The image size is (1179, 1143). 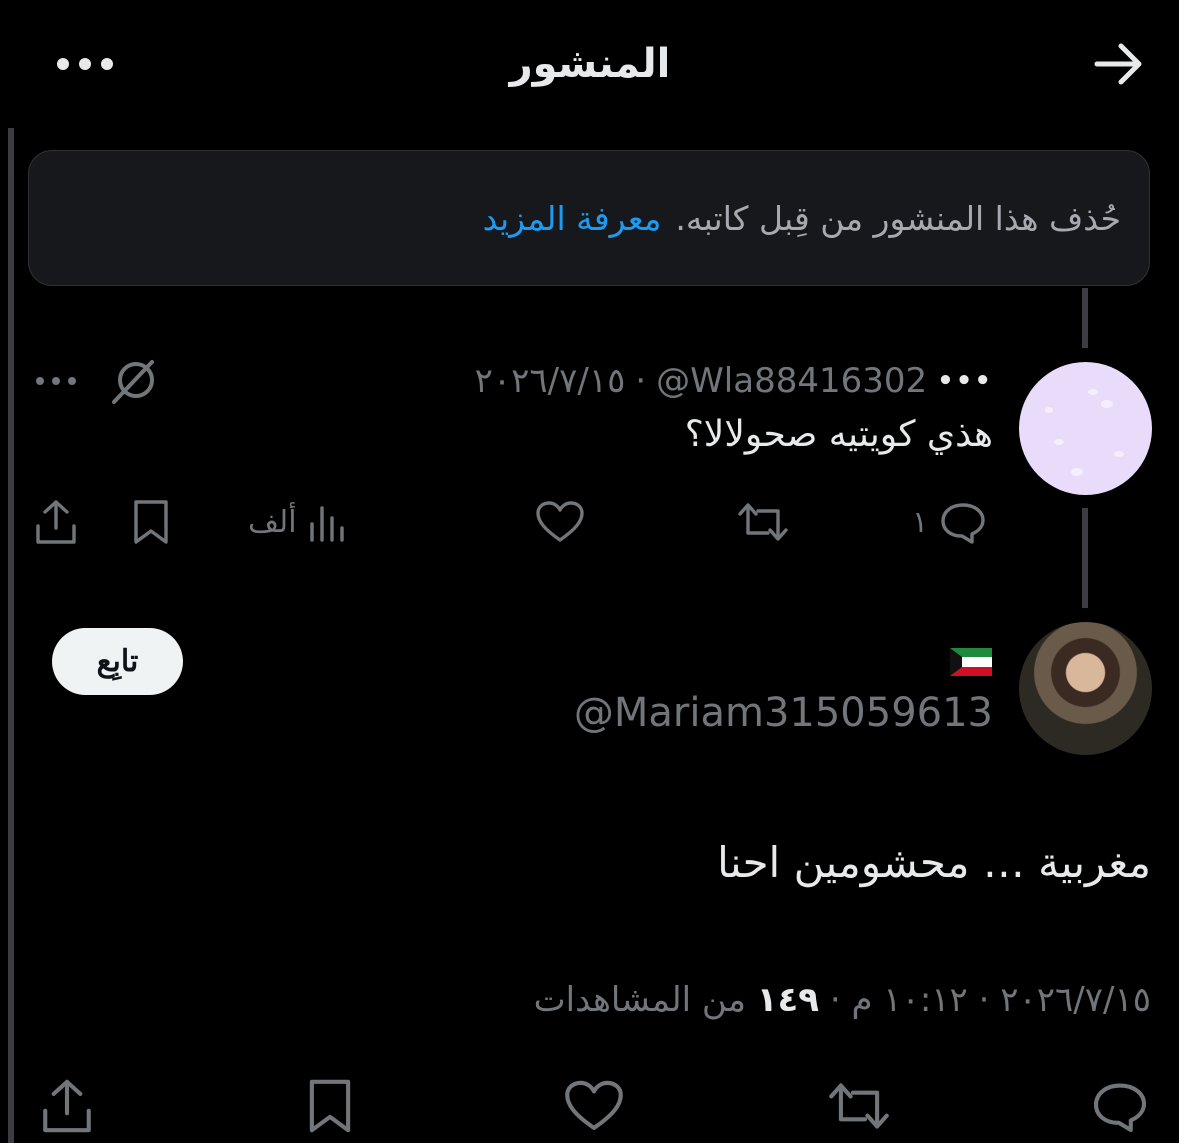 What do you see at coordinates (11, 635) in the screenshot?
I see `thread-rail` at bounding box center [11, 635].